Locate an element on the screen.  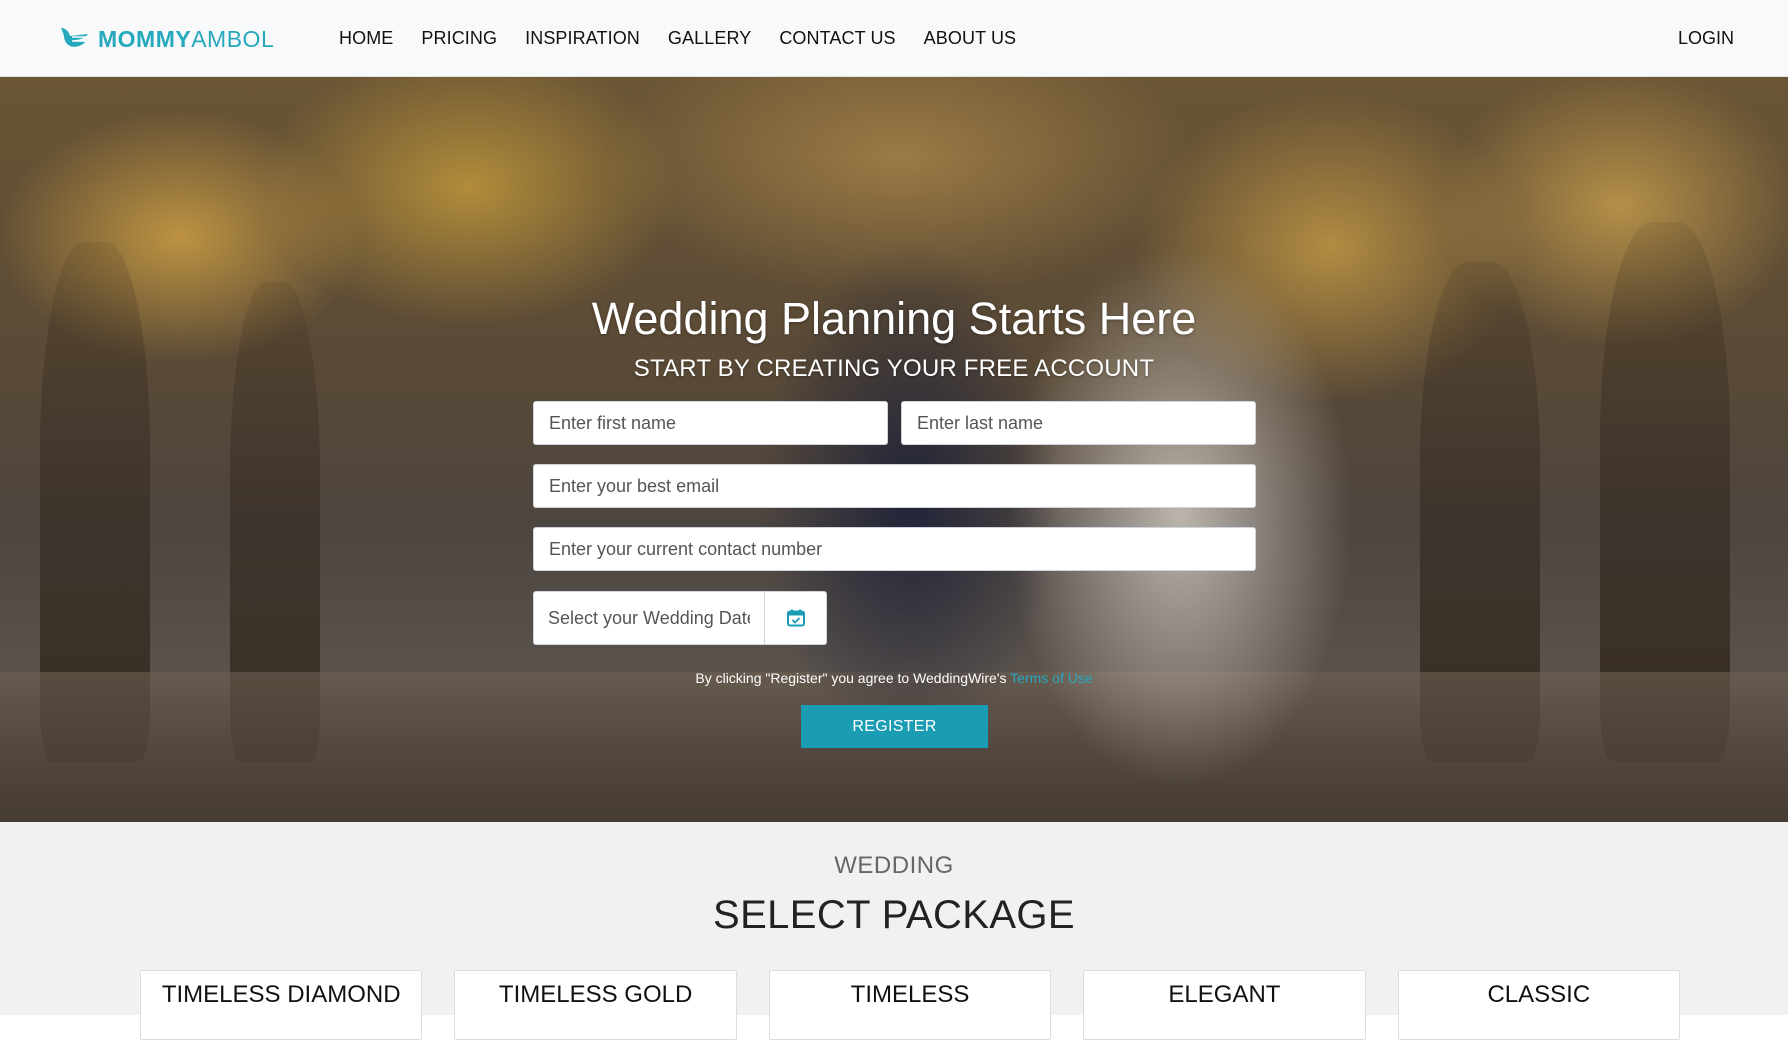
brand-logo: MOMMYAMBOL is located at coordinates (166, 39).